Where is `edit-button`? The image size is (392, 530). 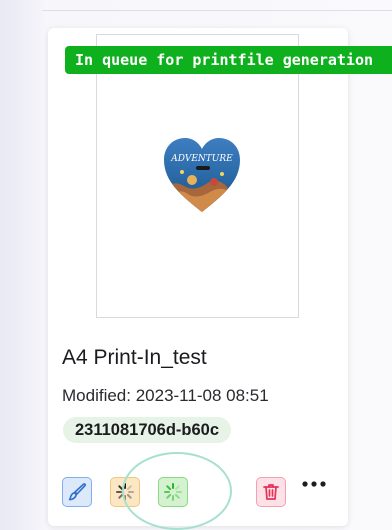
edit-button is located at coordinates (77, 492).